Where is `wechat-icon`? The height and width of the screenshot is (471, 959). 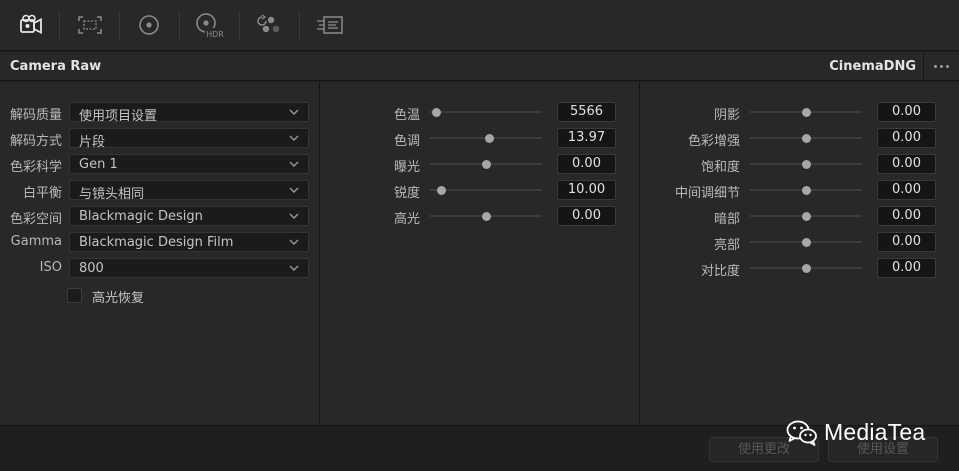
wechat-icon is located at coordinates (801, 433).